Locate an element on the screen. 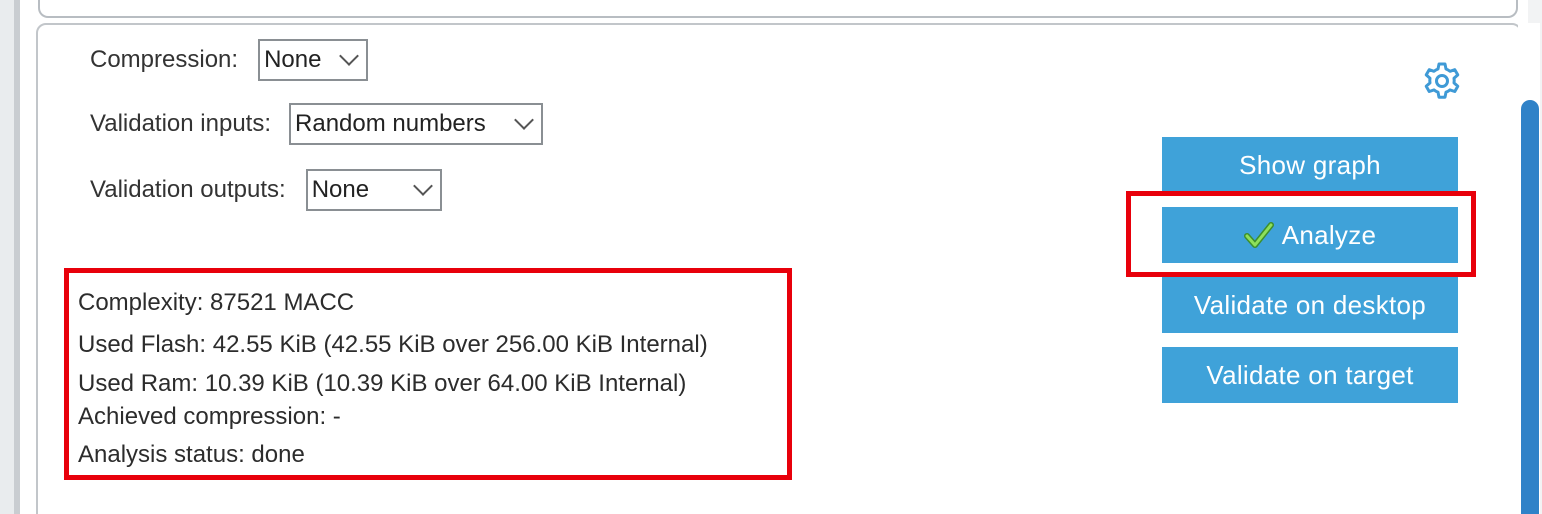 The image size is (1542, 514). validation-inputs-label: Validation inputs: is located at coordinates (181, 123).